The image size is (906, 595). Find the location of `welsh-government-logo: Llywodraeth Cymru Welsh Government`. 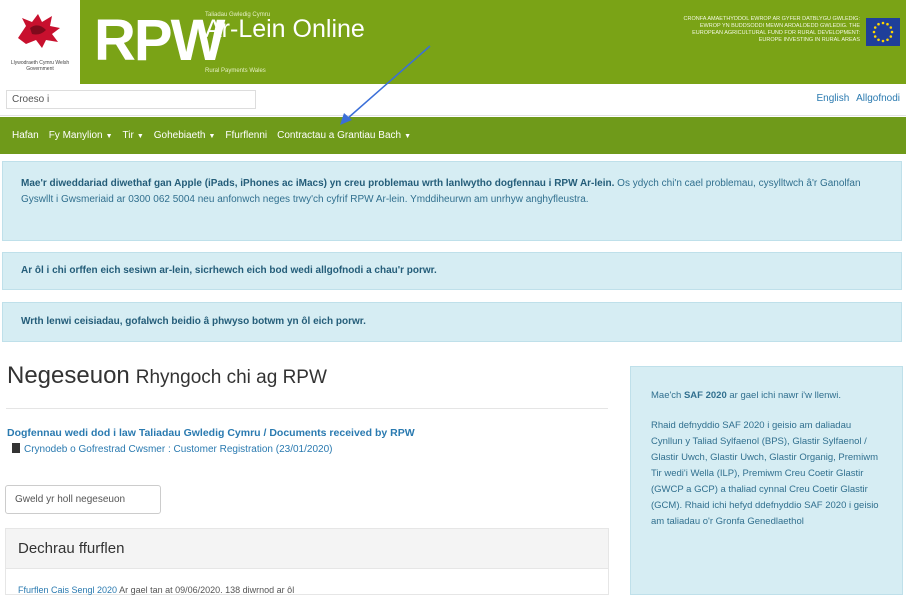

welsh-government-logo: Llywodraeth Cymru Welsh Government is located at coordinates (40, 42).